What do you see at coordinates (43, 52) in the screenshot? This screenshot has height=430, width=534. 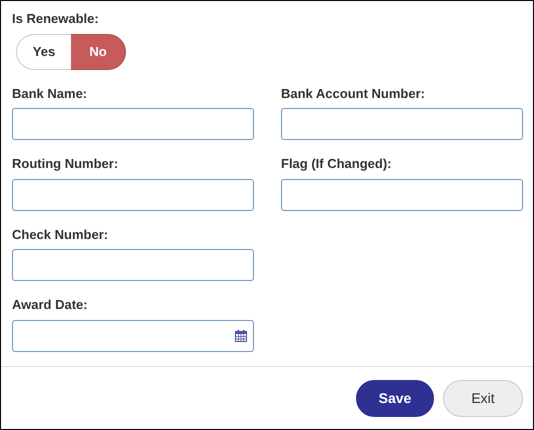 I see `toggle-option: Yes` at bounding box center [43, 52].